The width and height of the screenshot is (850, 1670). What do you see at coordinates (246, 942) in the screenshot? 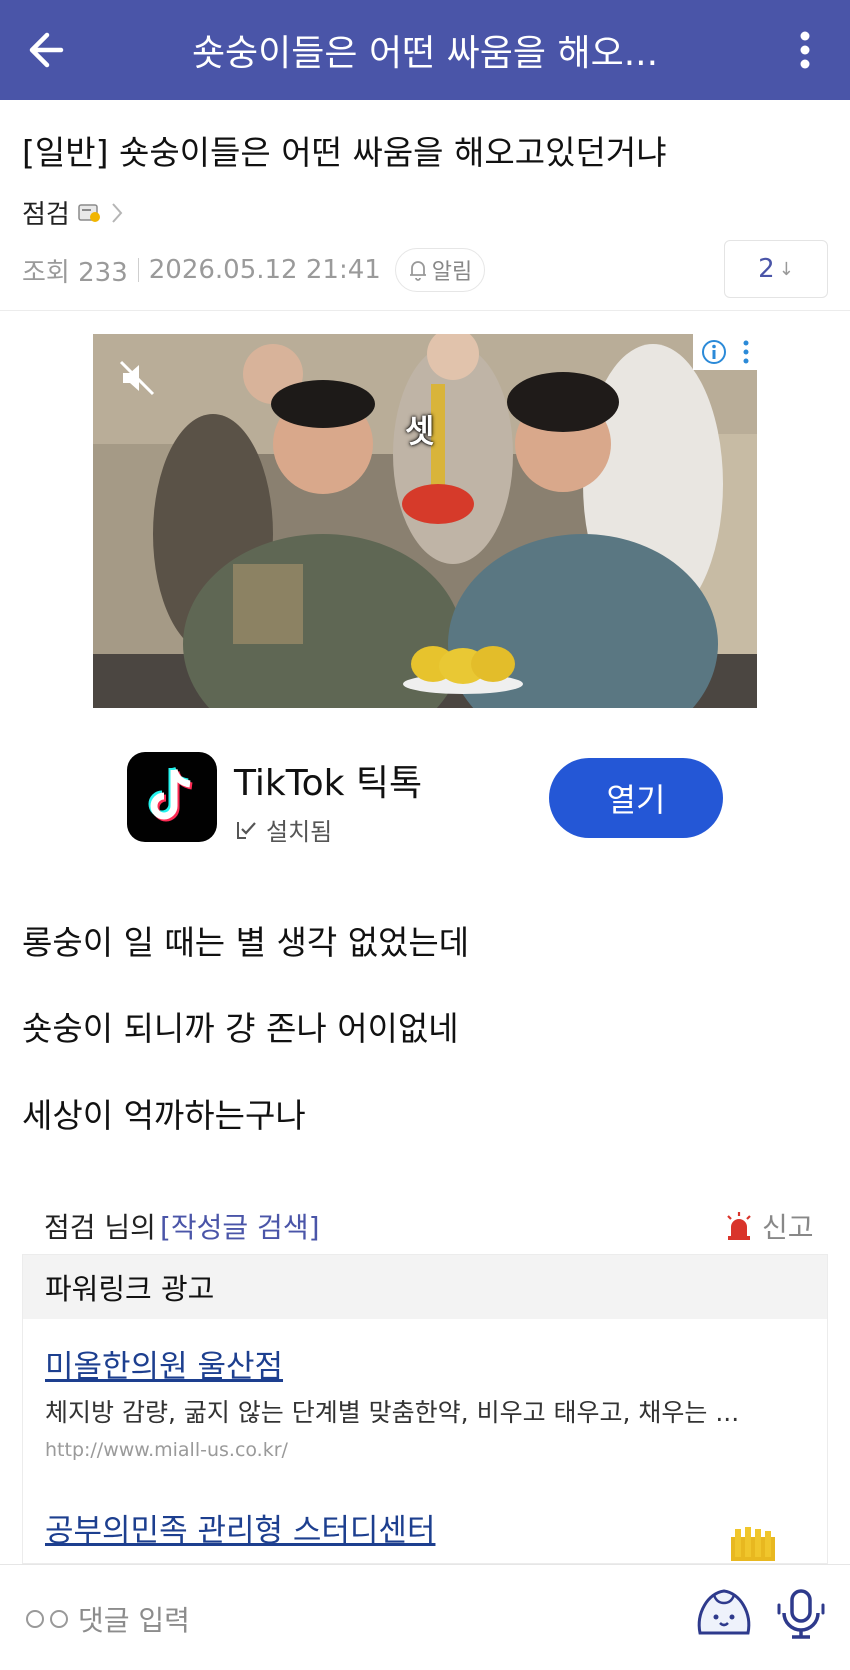
I see `post-body-line-1: 롱숭이 일 때는 별 생각 없었는데` at bounding box center [246, 942].